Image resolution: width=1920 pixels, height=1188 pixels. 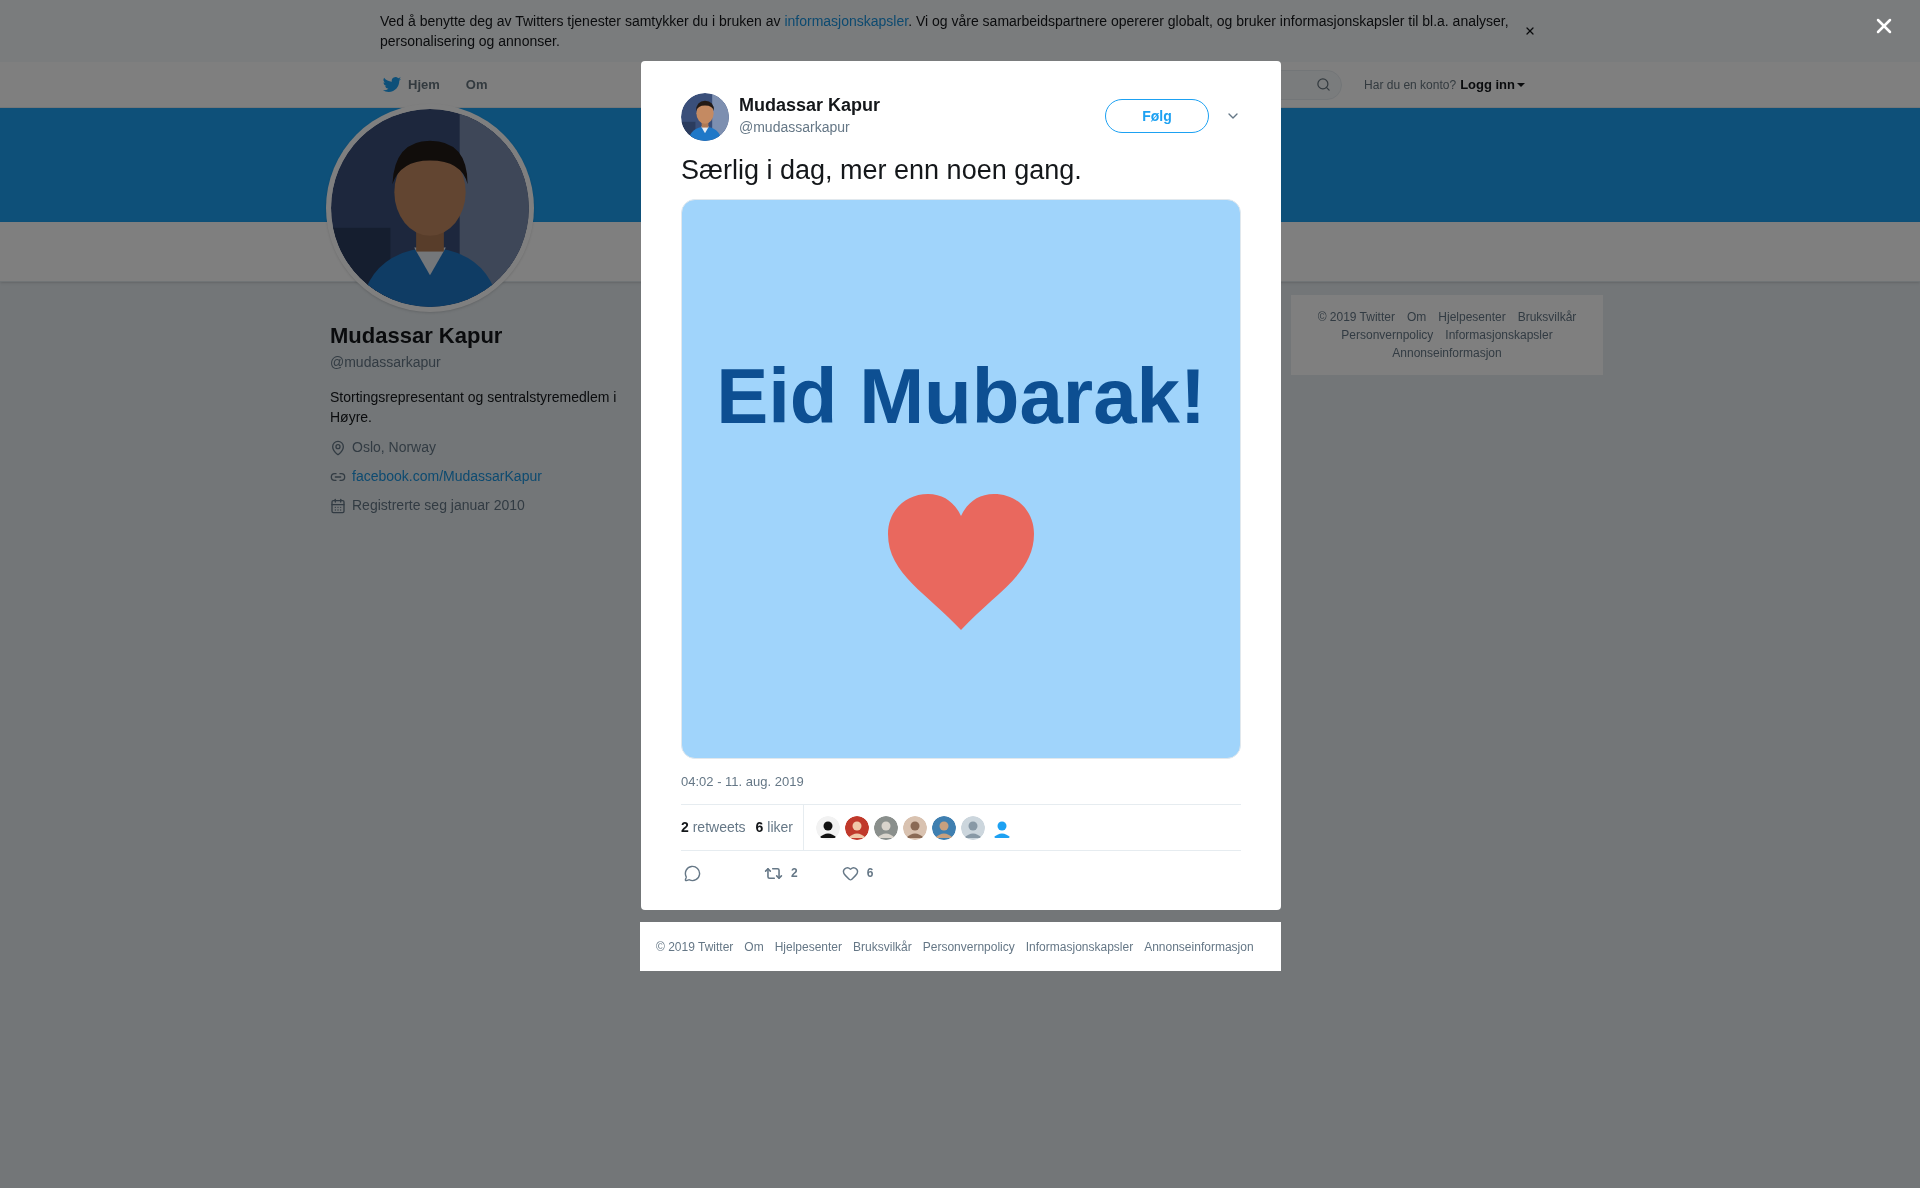 I want to click on retweet-stats-link: 2 retweets, so click(x=713, y=827).